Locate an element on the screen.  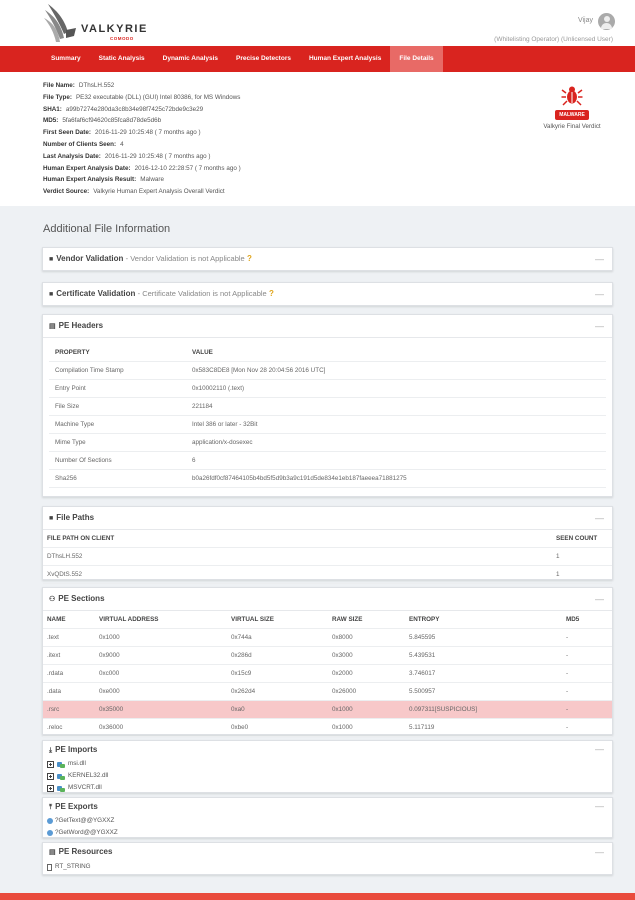
list-item: ?GetText@@YGXXZ is located at coordinates (327, 821).